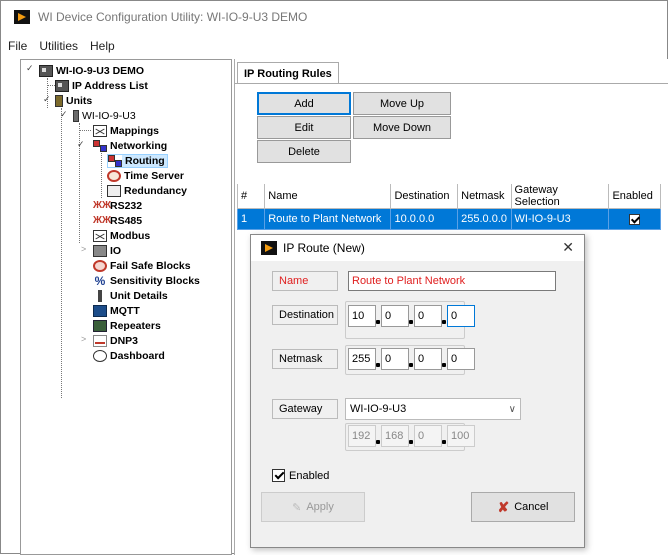 The image size is (668, 555). I want to click on move-up-button: Move Up, so click(402, 103).